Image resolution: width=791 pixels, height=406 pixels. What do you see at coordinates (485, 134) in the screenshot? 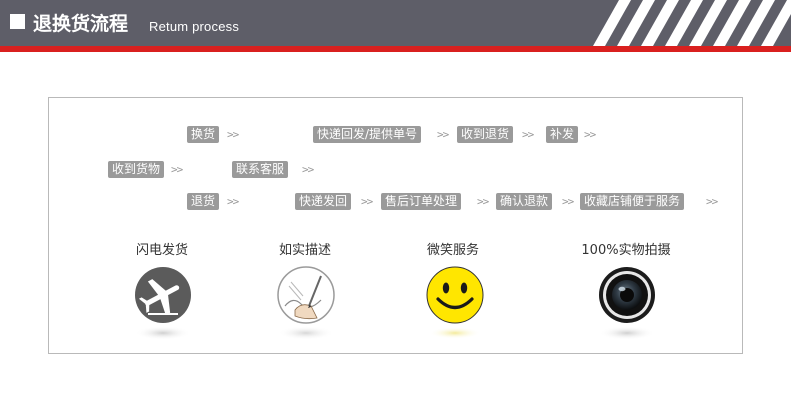
I see `step-receive-return: 收到退货` at bounding box center [485, 134].